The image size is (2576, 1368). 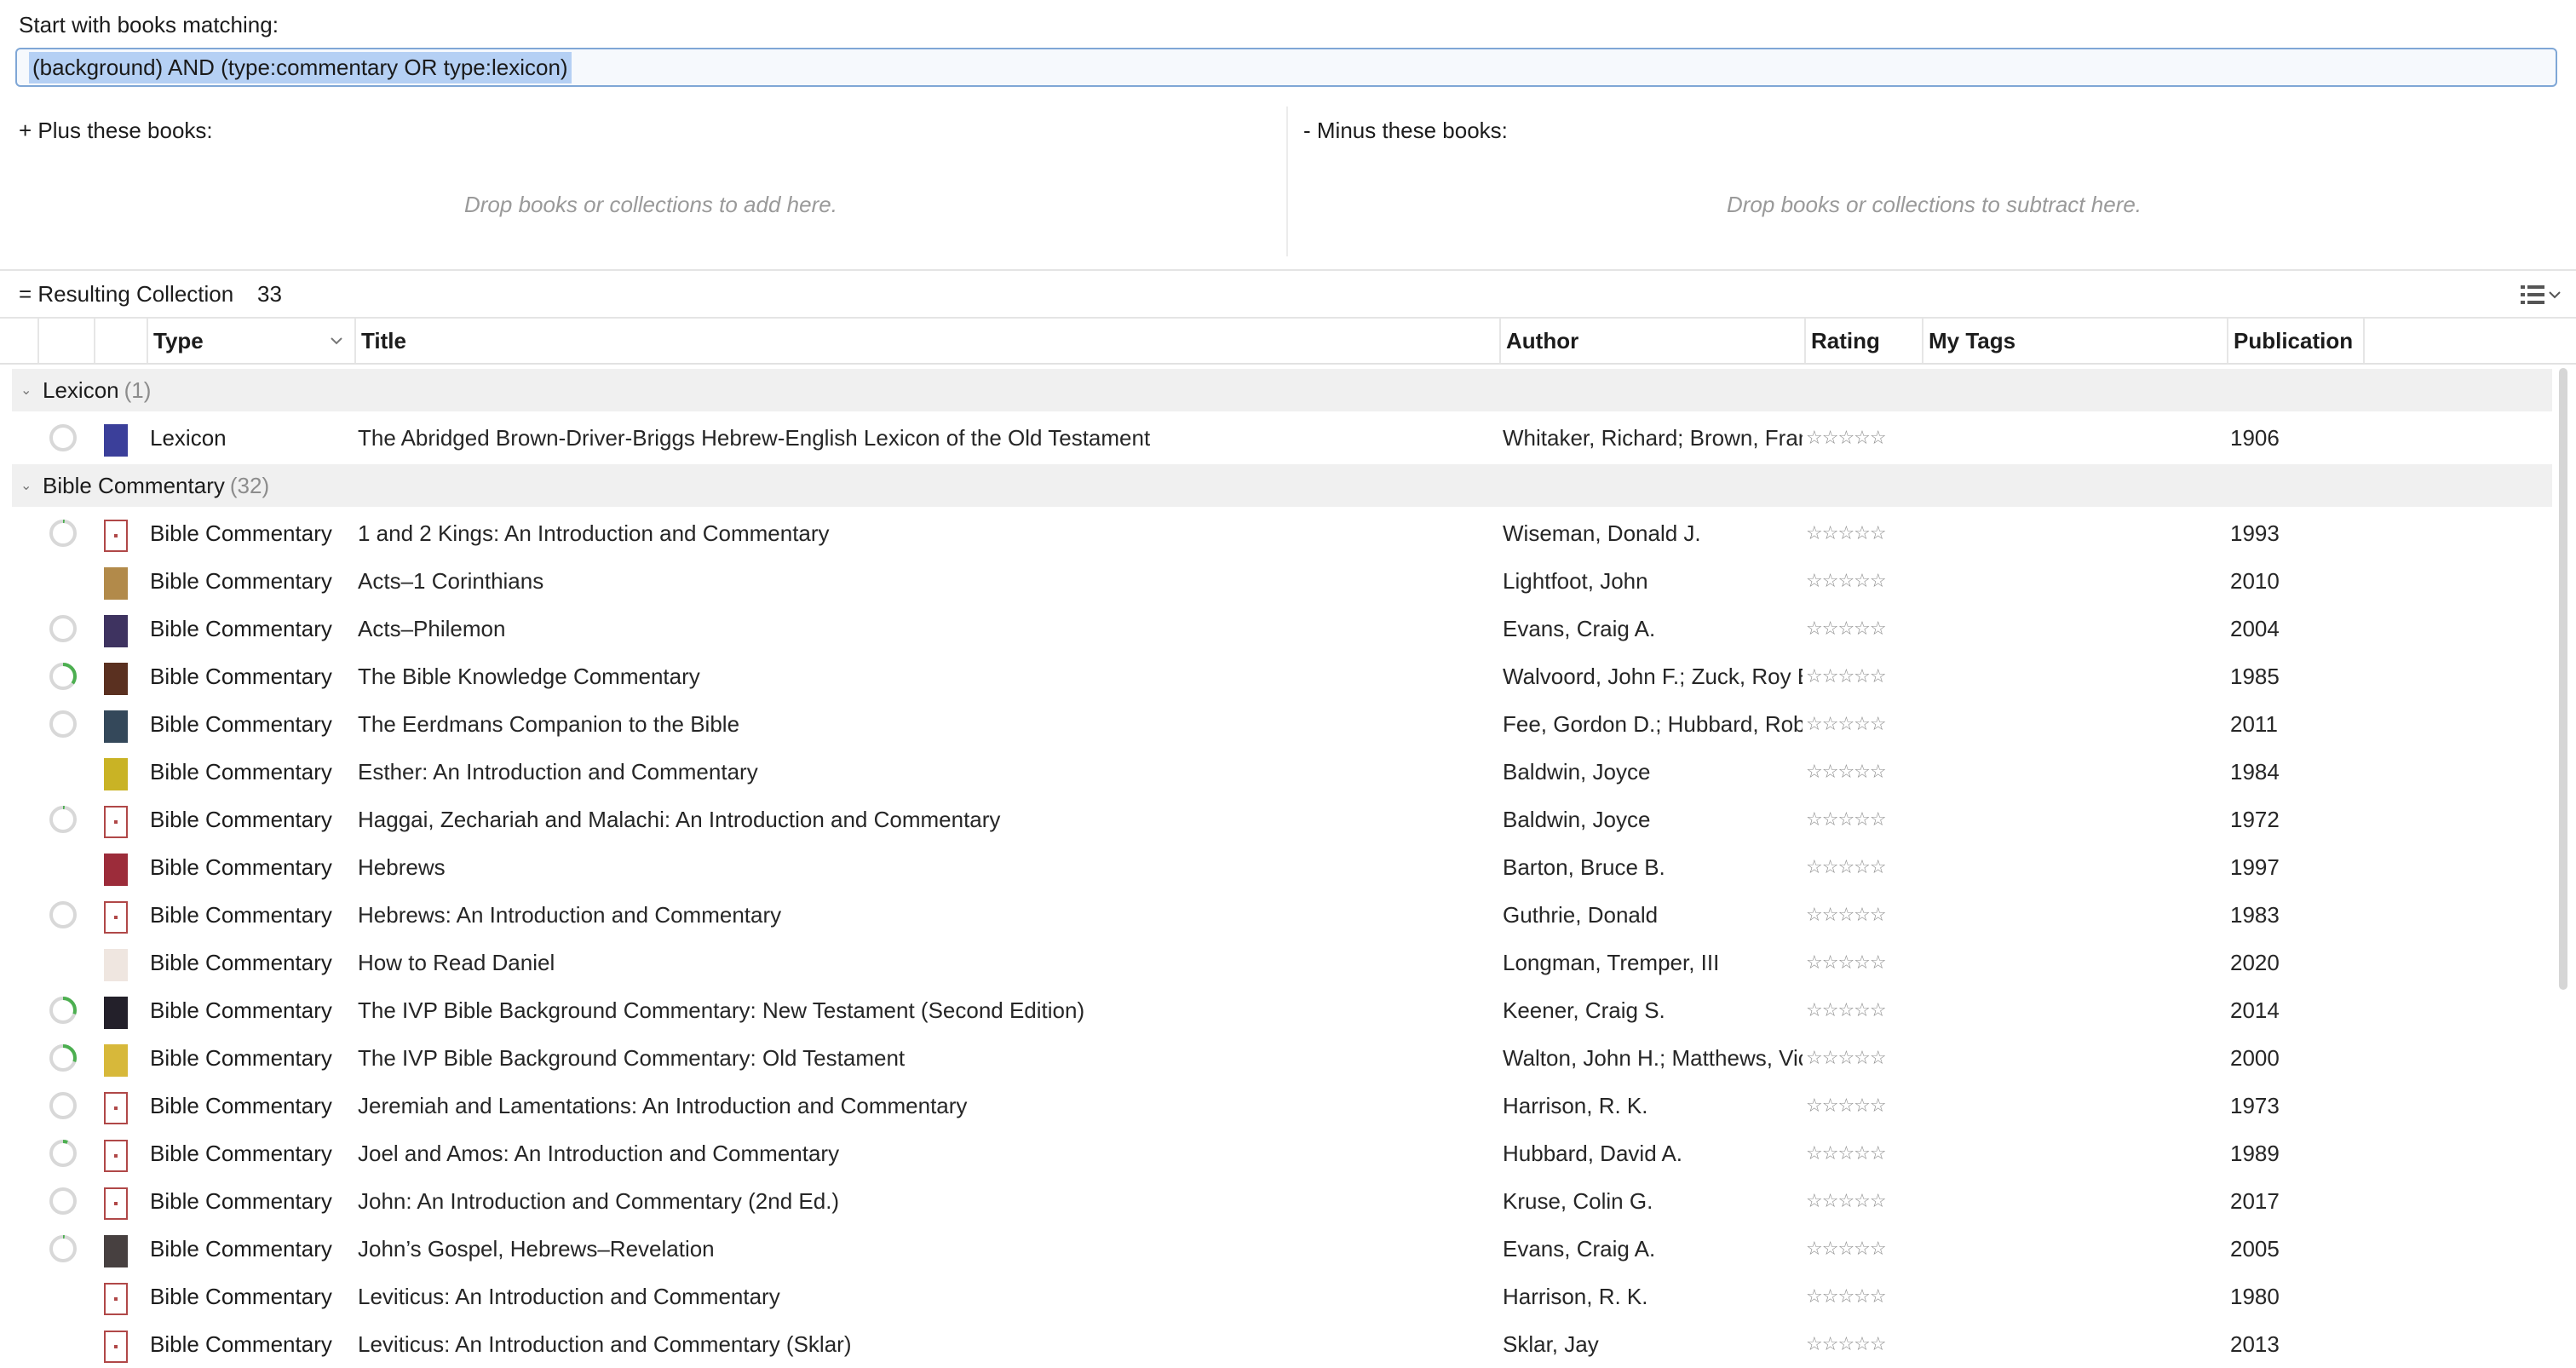 What do you see at coordinates (120, 341) in the screenshot?
I see `column-header-cover` at bounding box center [120, 341].